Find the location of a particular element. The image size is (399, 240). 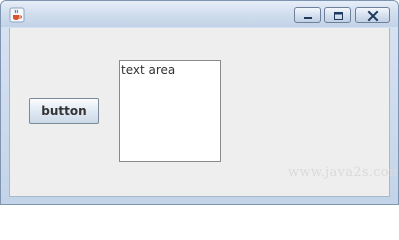

close-button is located at coordinates (372, 15).